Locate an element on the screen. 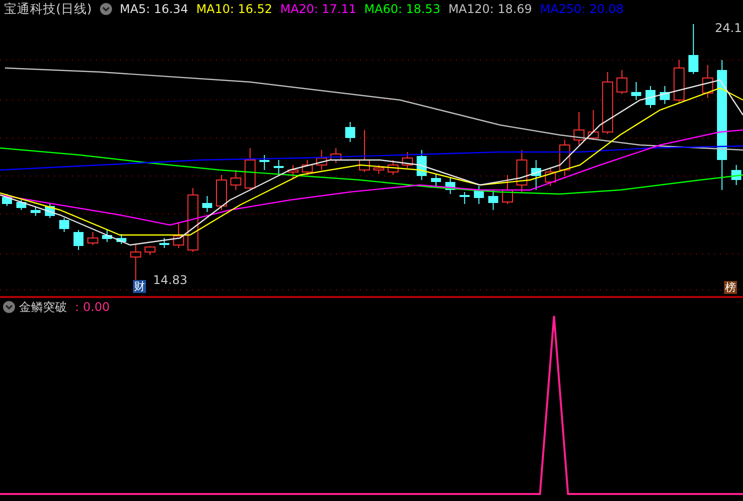  indicator-value: MA250: 20.08 is located at coordinates (582, 9).